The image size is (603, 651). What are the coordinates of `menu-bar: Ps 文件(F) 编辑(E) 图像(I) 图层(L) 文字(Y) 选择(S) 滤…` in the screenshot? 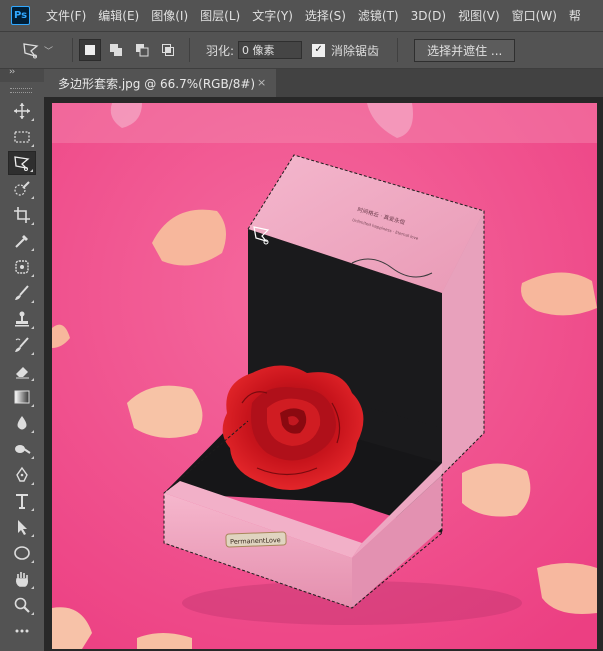 It's located at (301, 15).